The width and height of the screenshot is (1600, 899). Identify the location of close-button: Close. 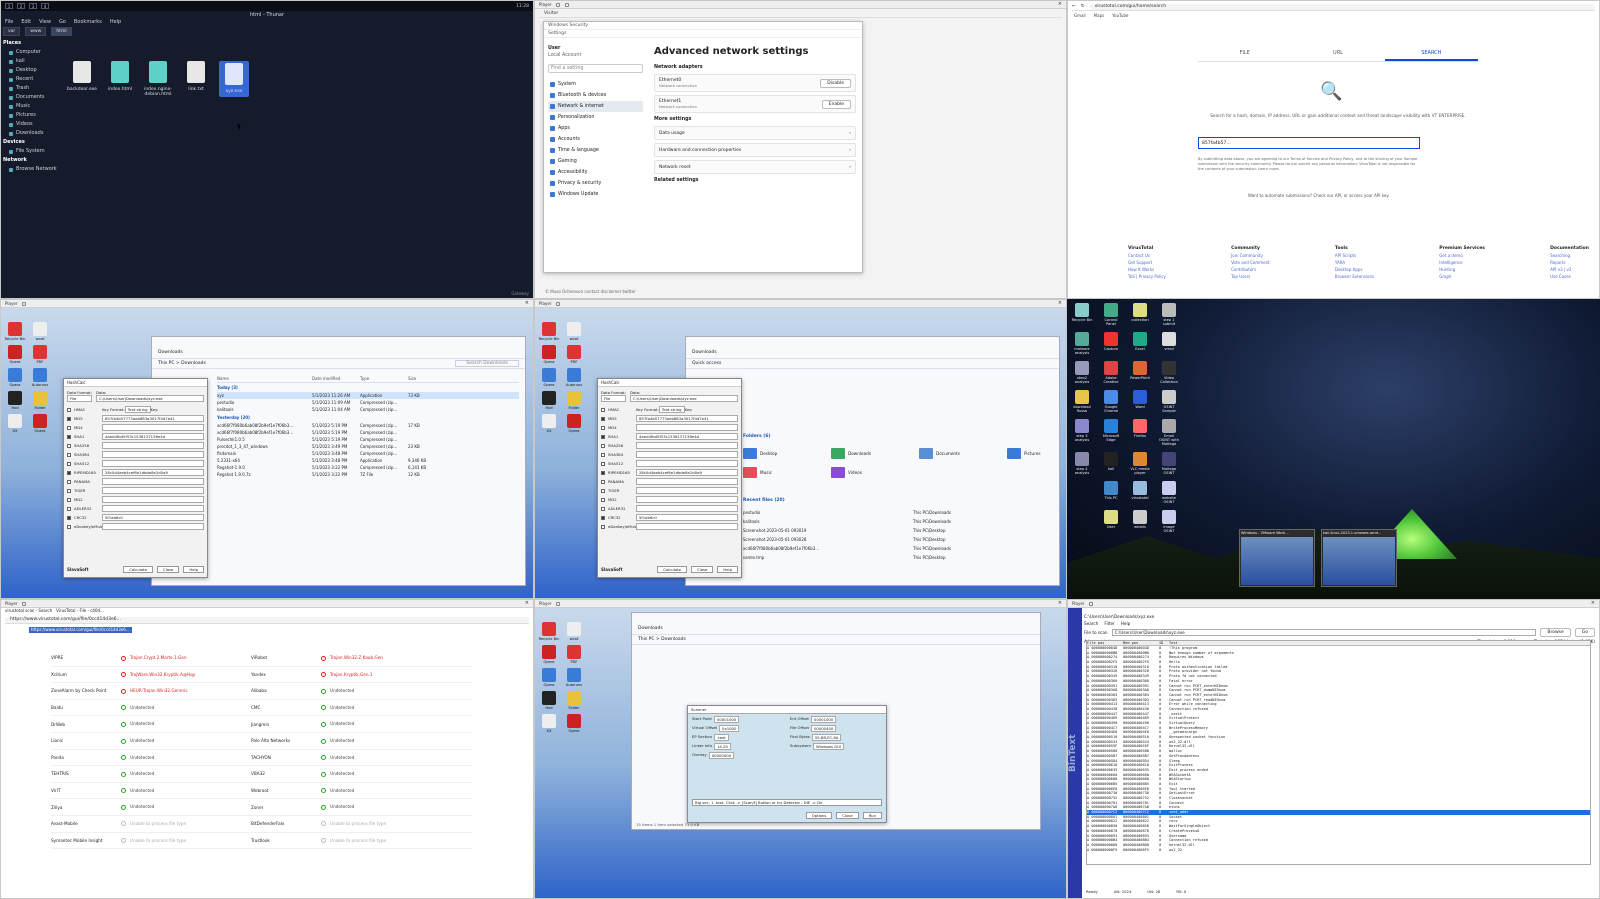
(168, 569).